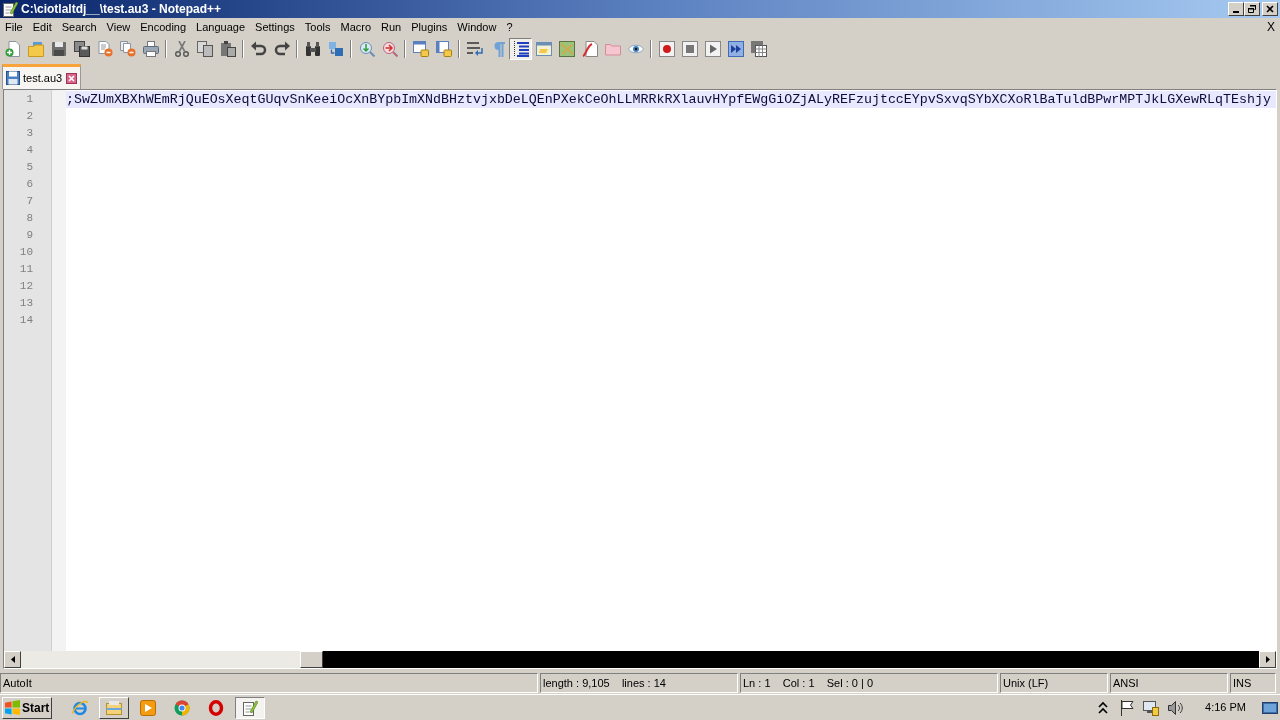 Image resolution: width=1280 pixels, height=720 pixels. Describe the element at coordinates (14, 27) in the screenshot. I see `menu-item: File` at that location.